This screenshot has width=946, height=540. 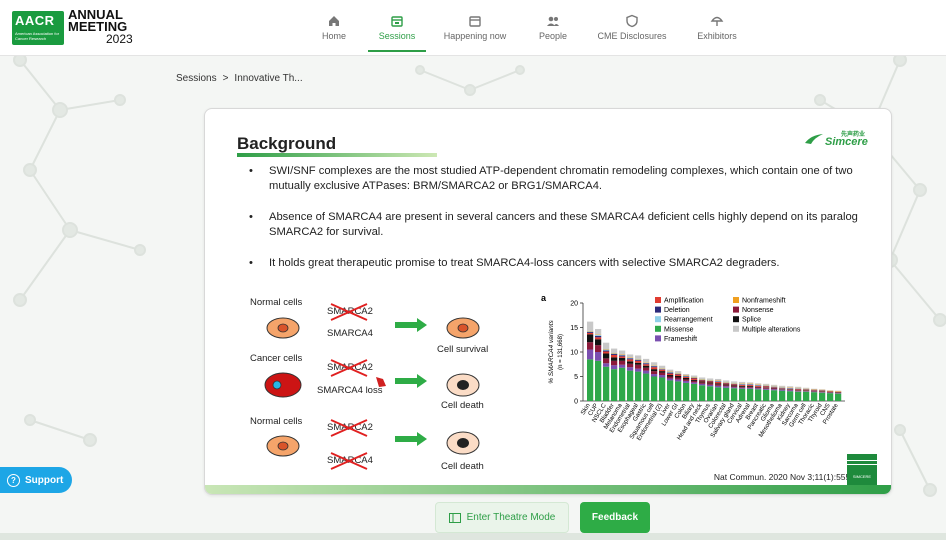 I want to click on nav-home: Home, so click(x=334, y=28).